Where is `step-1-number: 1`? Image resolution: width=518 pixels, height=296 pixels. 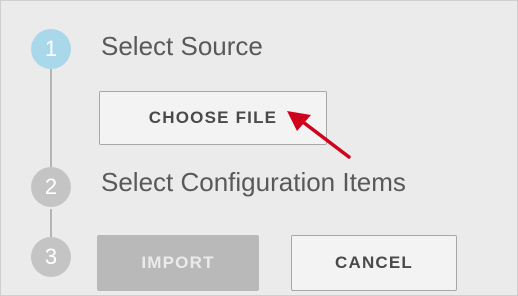 step-1-number: 1 is located at coordinates (51, 48).